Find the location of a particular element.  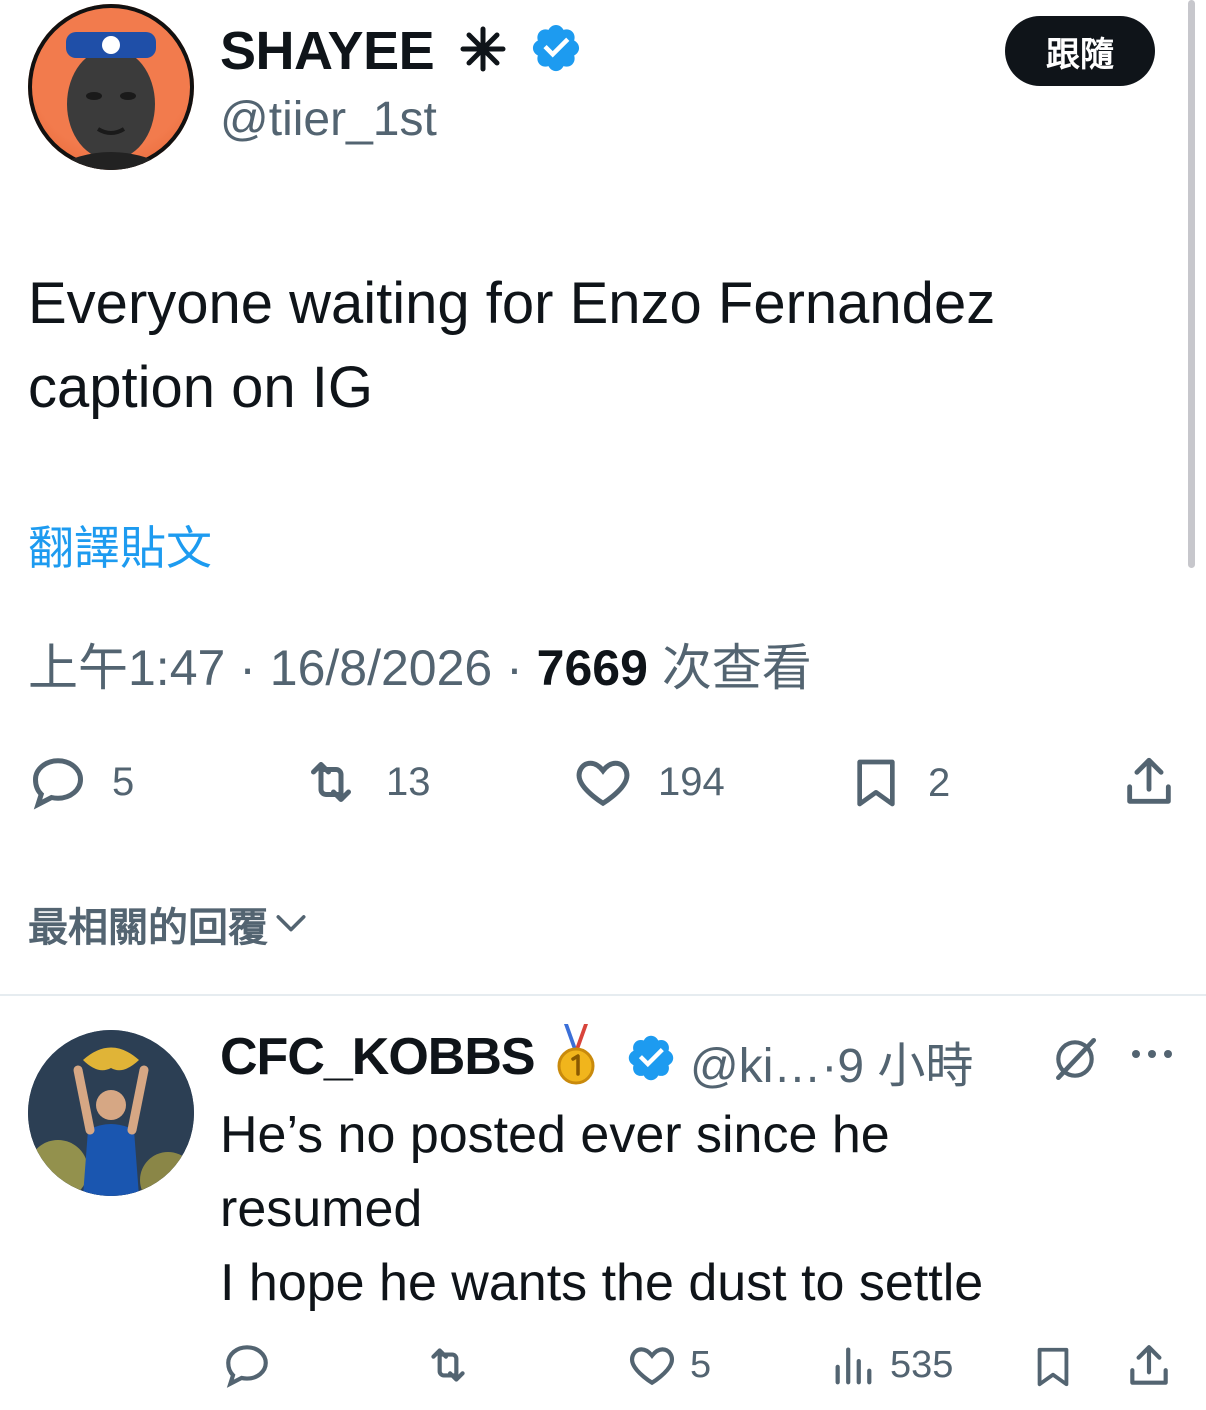

views-chart-icon is located at coordinates (853, 1366).